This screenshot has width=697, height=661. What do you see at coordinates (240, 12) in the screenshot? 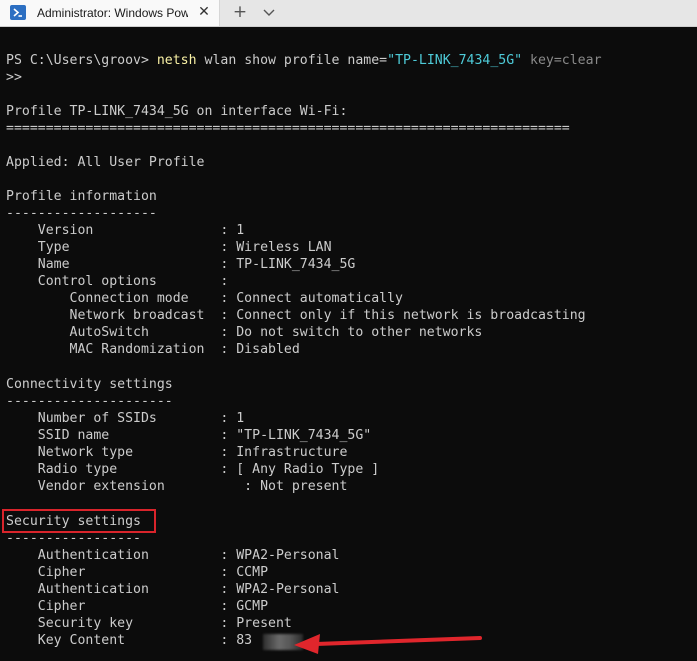
I see `new-tab-button: +` at bounding box center [240, 12].